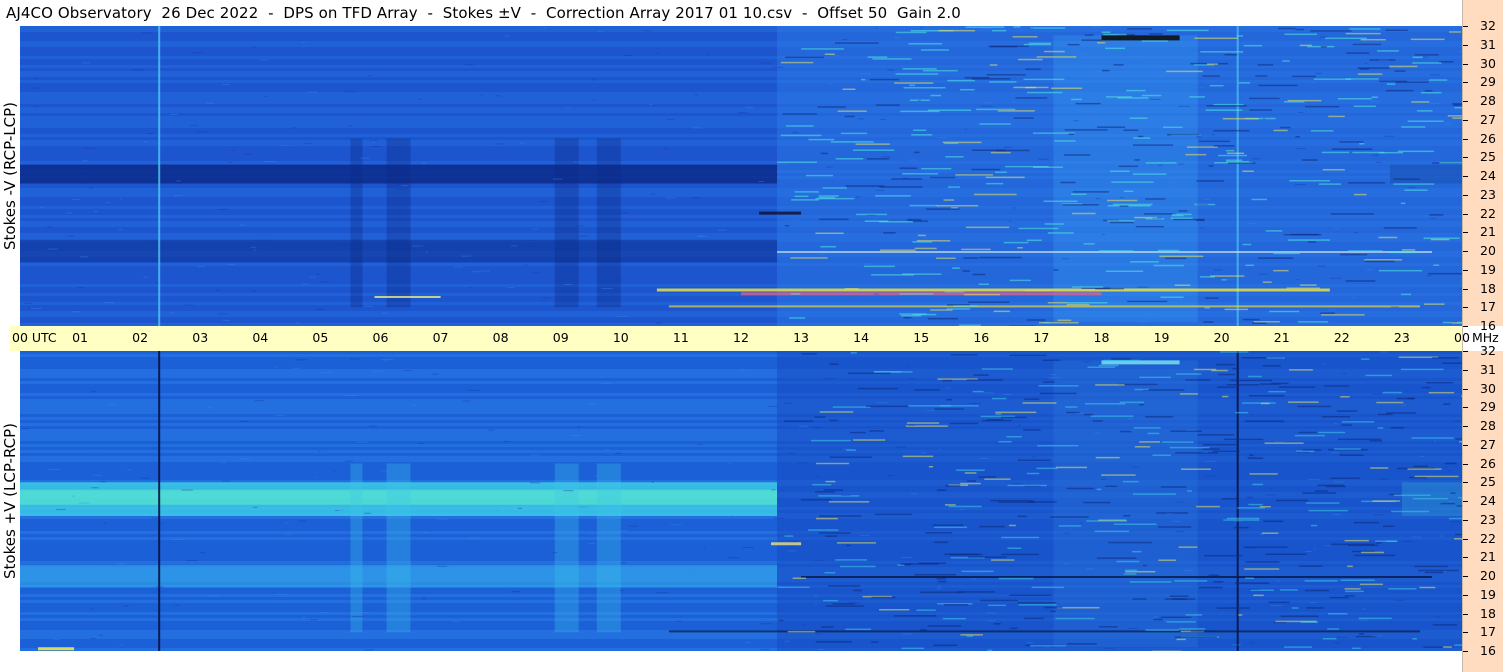 This screenshot has height=672, width=1503. I want to click on time-tick-label: 09, so click(560, 337).